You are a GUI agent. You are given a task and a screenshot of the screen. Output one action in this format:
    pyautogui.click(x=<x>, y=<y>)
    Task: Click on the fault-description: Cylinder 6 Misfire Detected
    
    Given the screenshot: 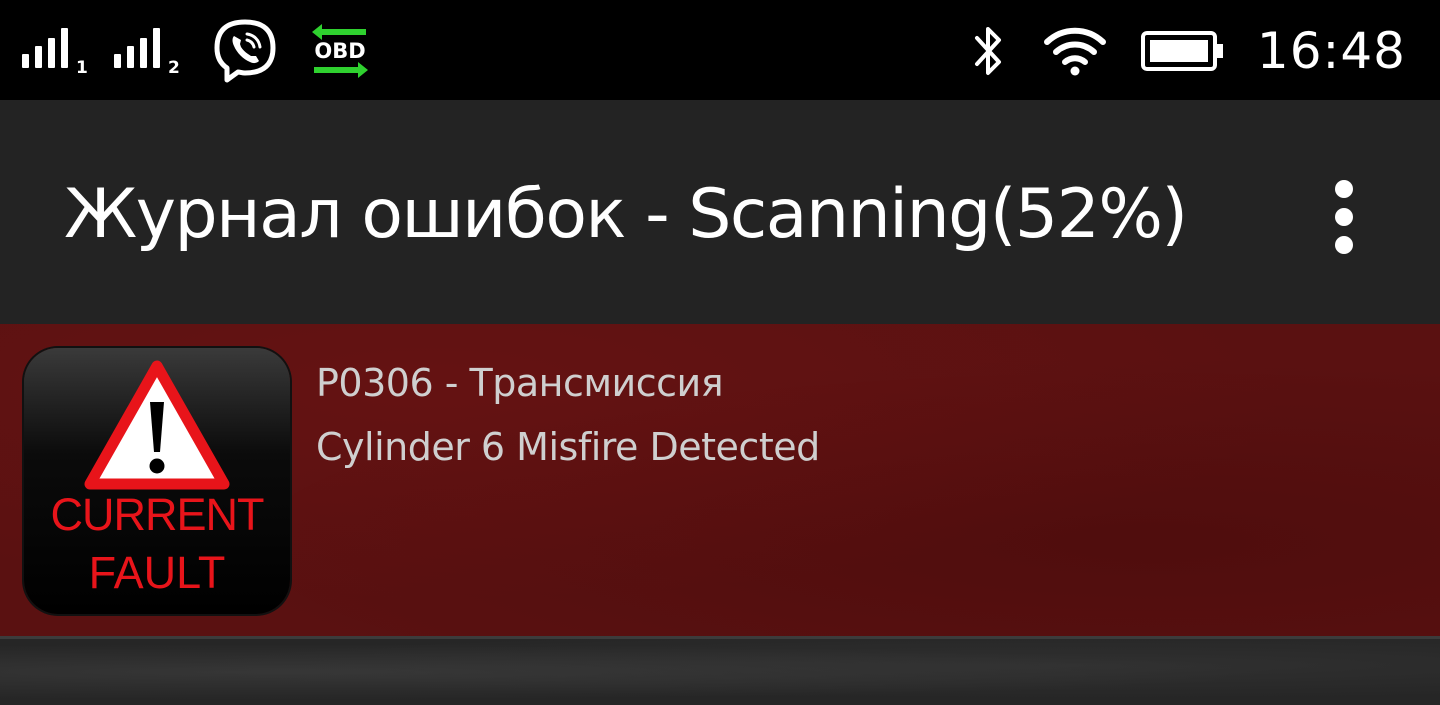 What is the action you would take?
    pyautogui.click(x=568, y=447)
    